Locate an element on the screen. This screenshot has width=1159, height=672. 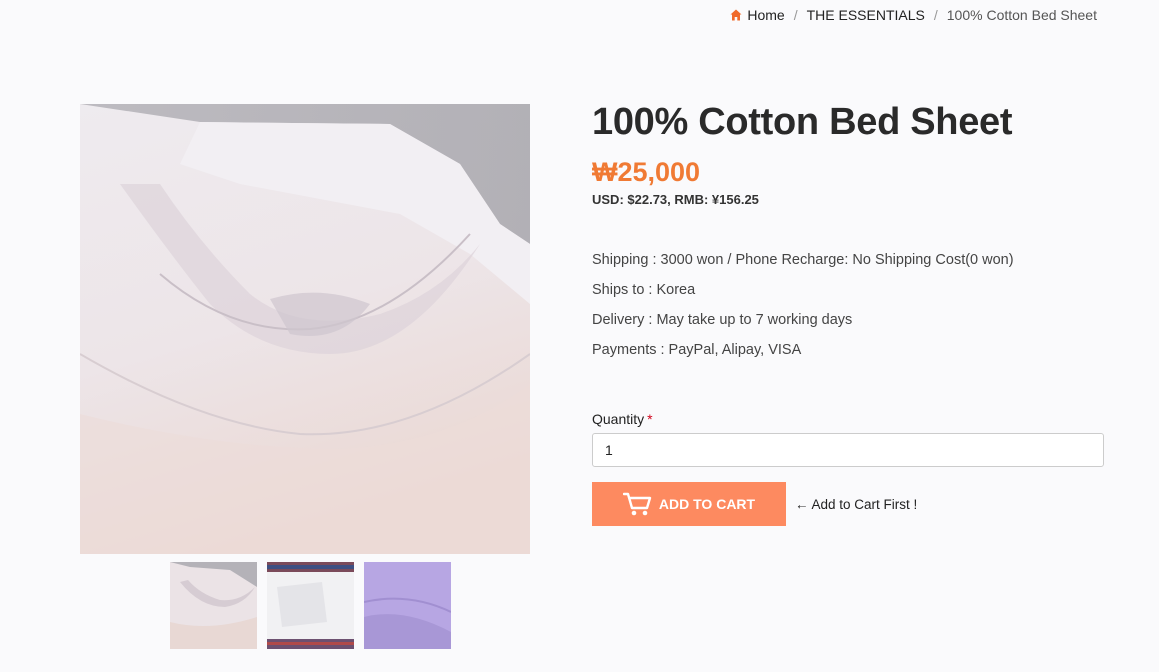
quantity-label-text: Quantity is located at coordinates (618, 419).